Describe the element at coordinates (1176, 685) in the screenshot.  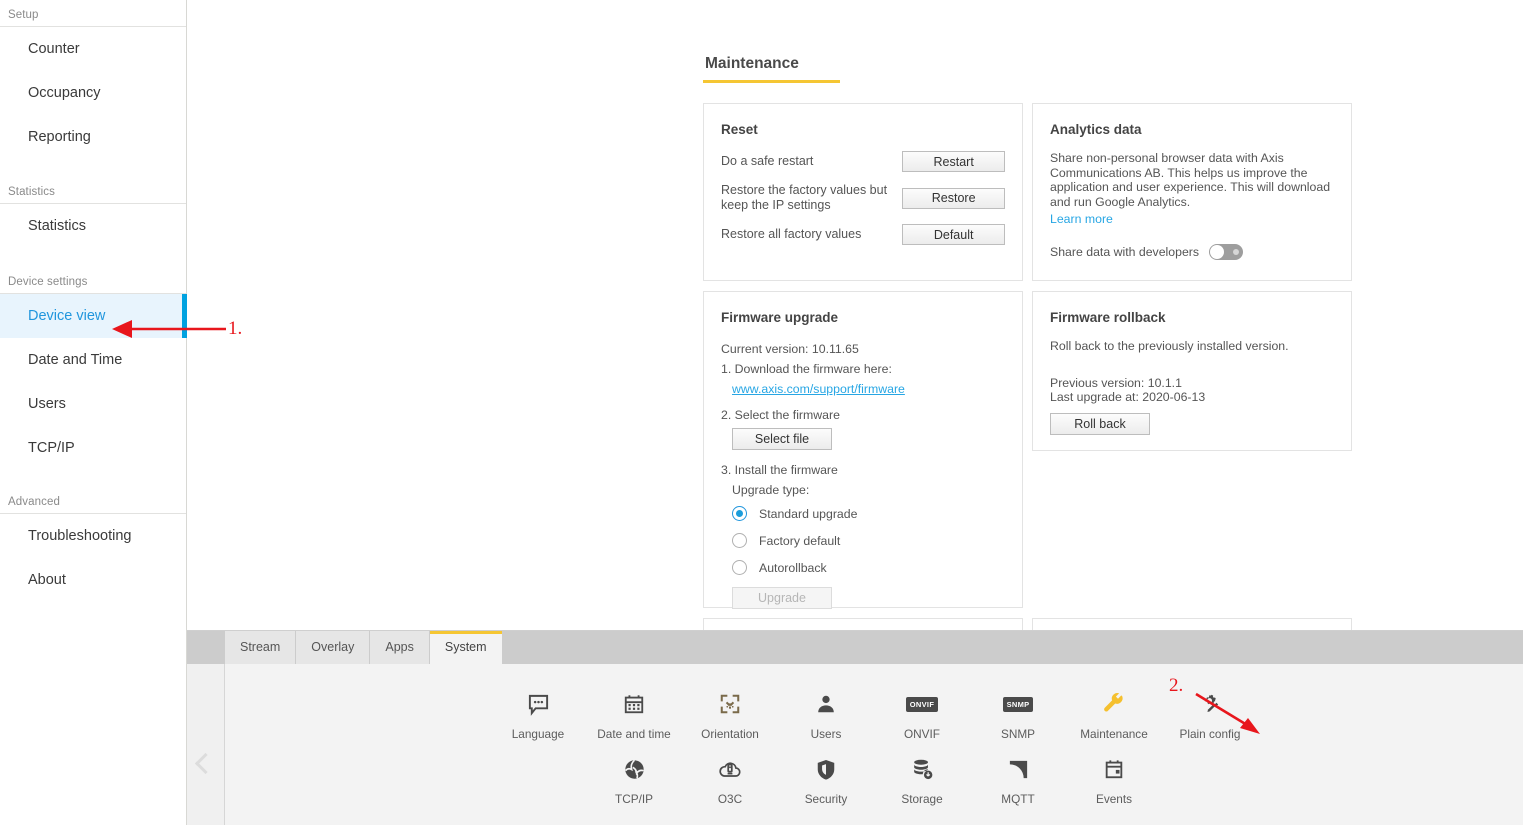
I see `annotation-number-2: 2.` at that location.